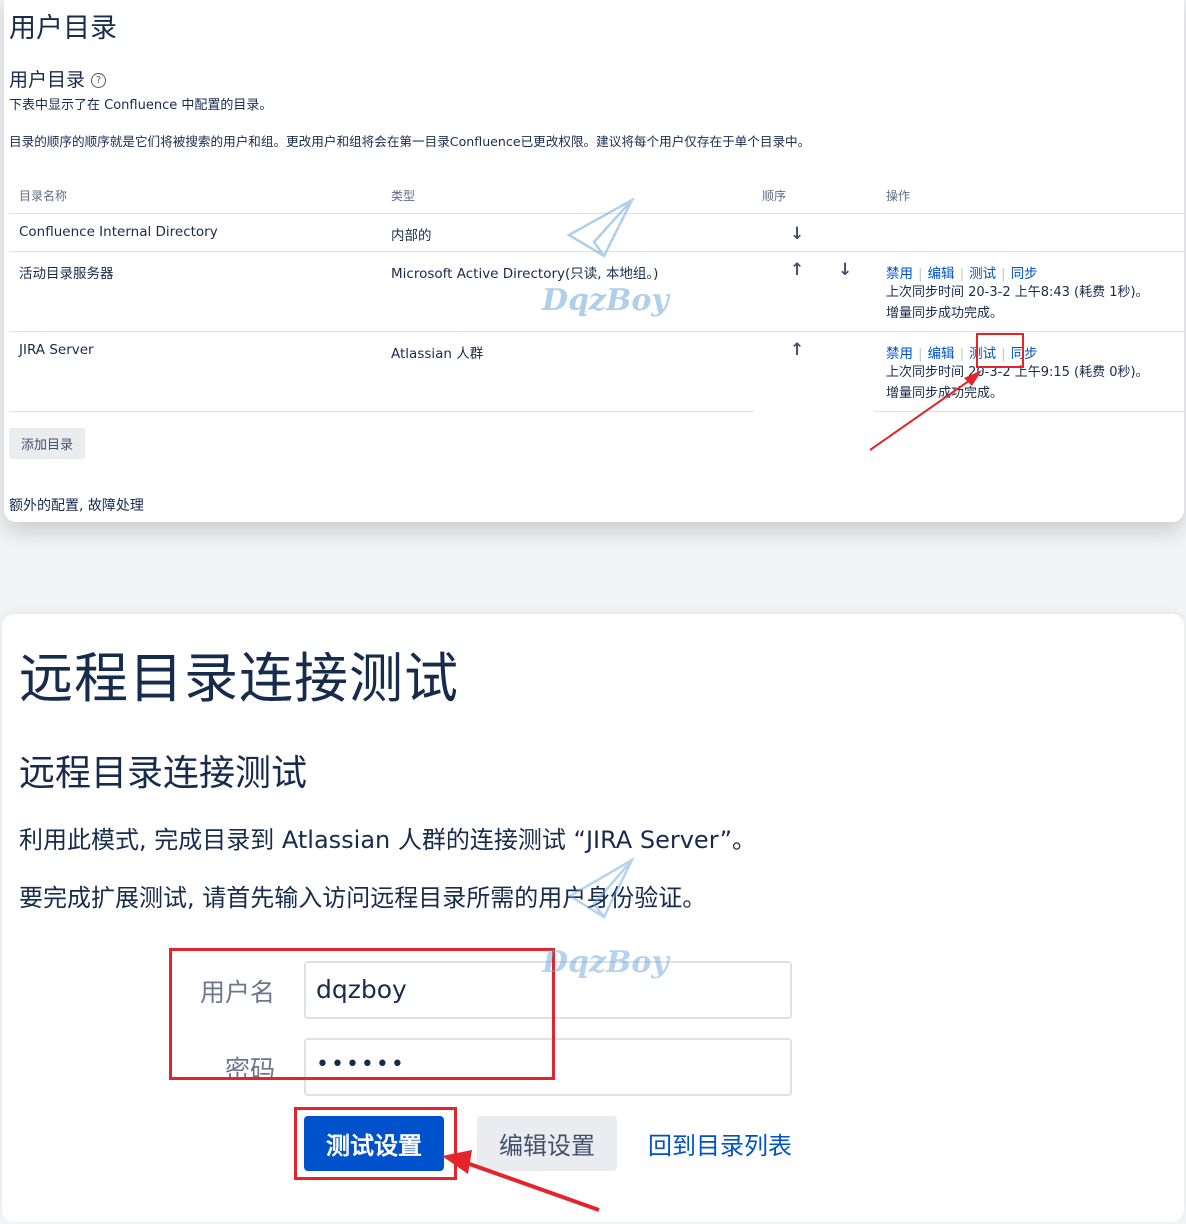 The width and height of the screenshot is (1186, 1224). I want to click on section-title: 用户目录?, so click(58, 78).